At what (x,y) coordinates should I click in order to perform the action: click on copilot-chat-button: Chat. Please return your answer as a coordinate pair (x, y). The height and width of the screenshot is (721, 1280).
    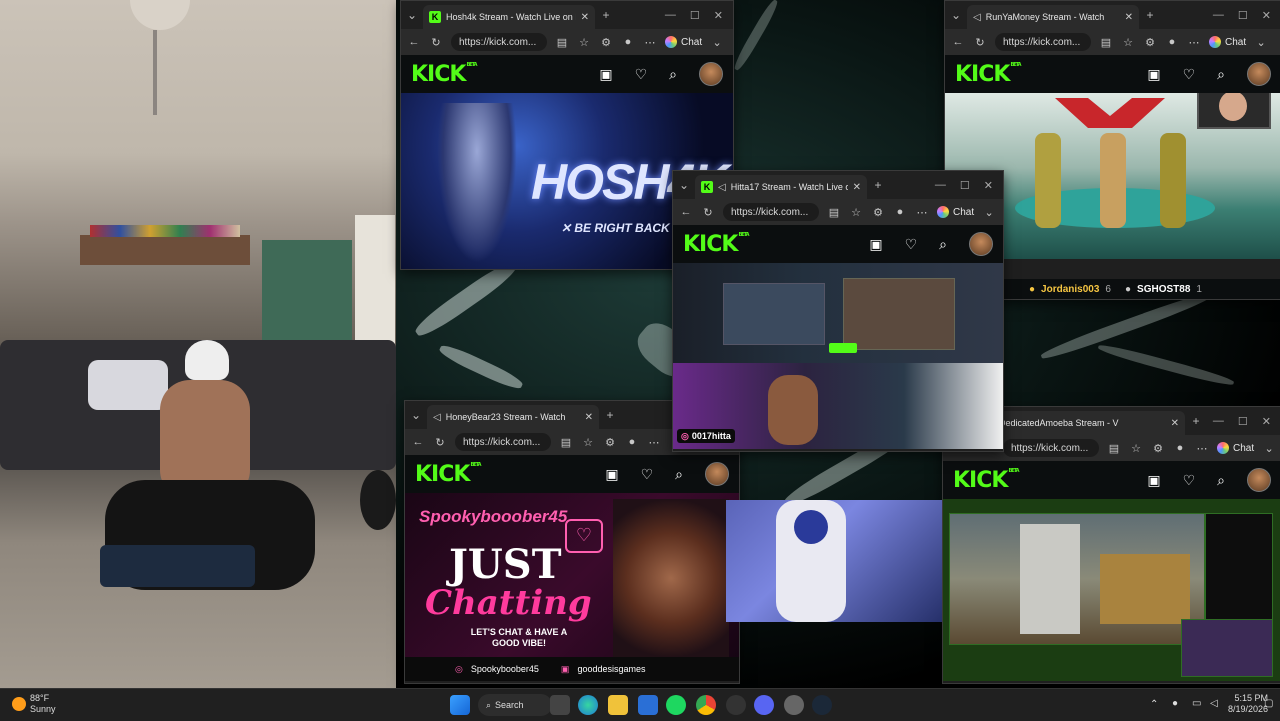
    Looking at the image, I should click on (955, 212).